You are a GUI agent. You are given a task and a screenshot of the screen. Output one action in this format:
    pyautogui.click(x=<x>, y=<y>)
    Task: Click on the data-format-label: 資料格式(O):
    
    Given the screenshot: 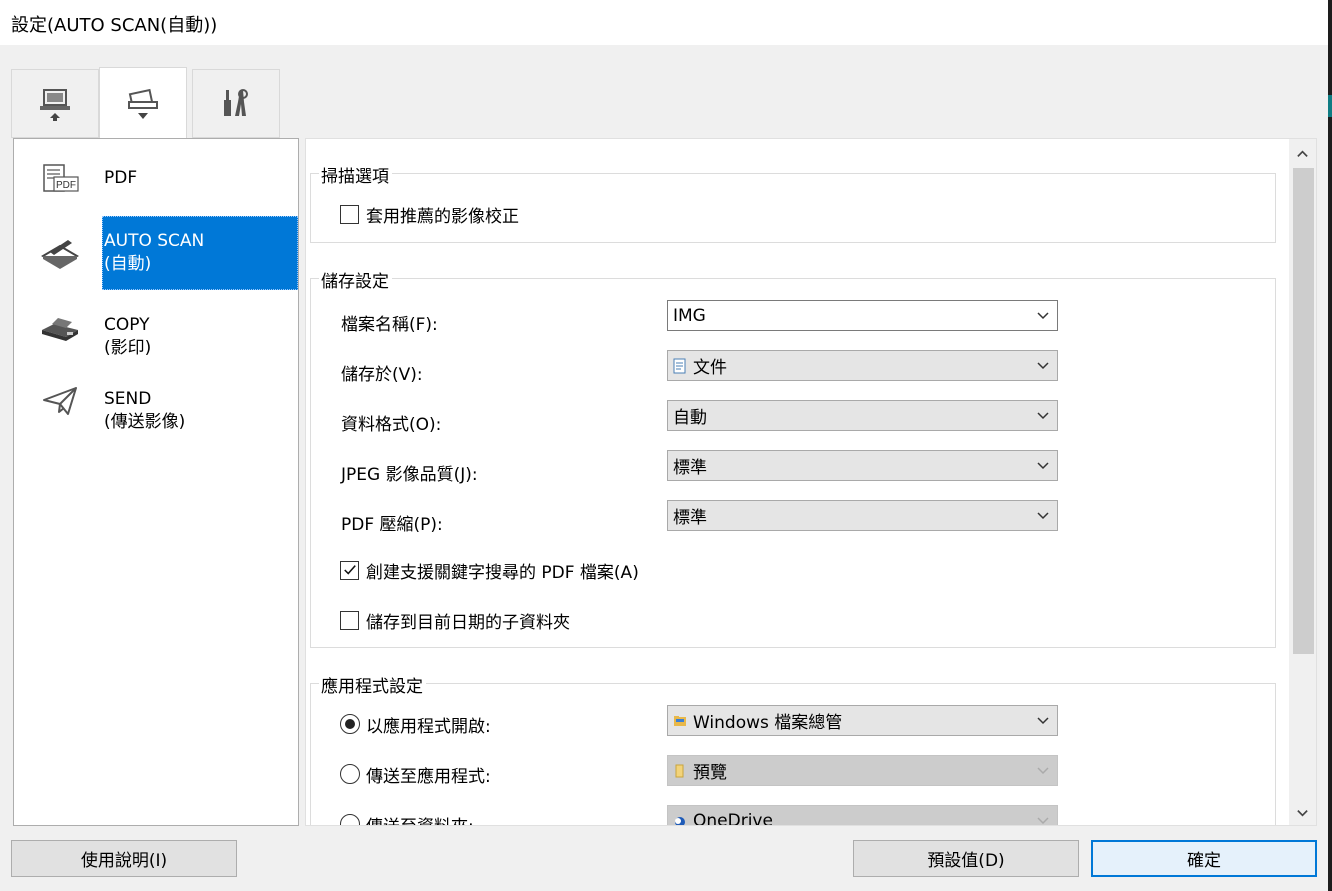 What is the action you would take?
    pyautogui.click(x=391, y=425)
    